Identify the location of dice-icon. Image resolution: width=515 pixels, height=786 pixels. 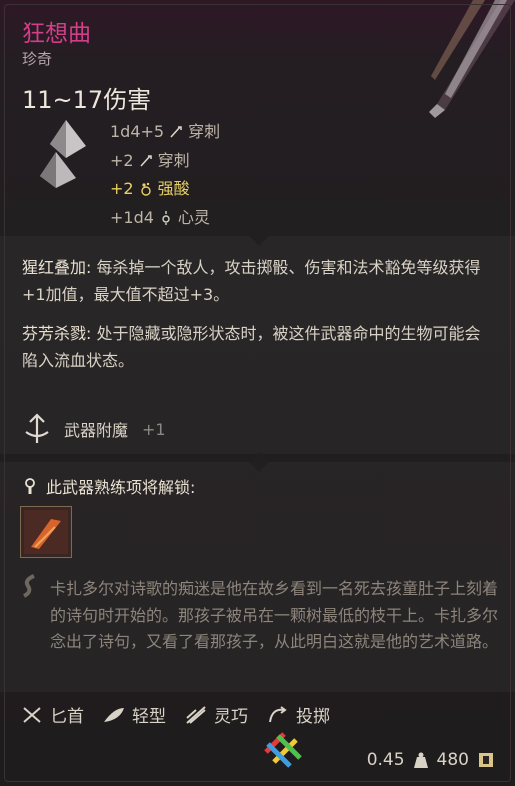
(63, 154).